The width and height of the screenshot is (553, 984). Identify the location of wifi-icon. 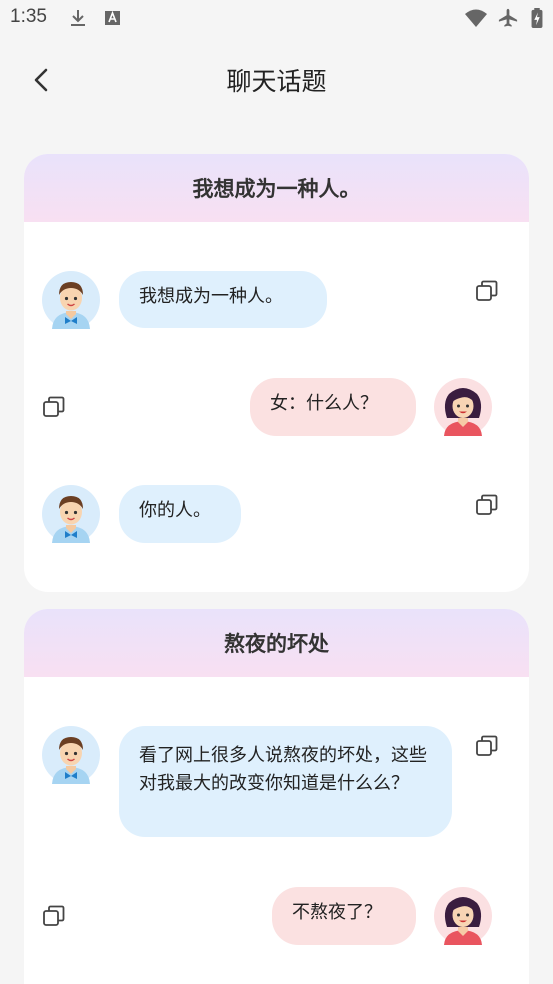
(476, 18).